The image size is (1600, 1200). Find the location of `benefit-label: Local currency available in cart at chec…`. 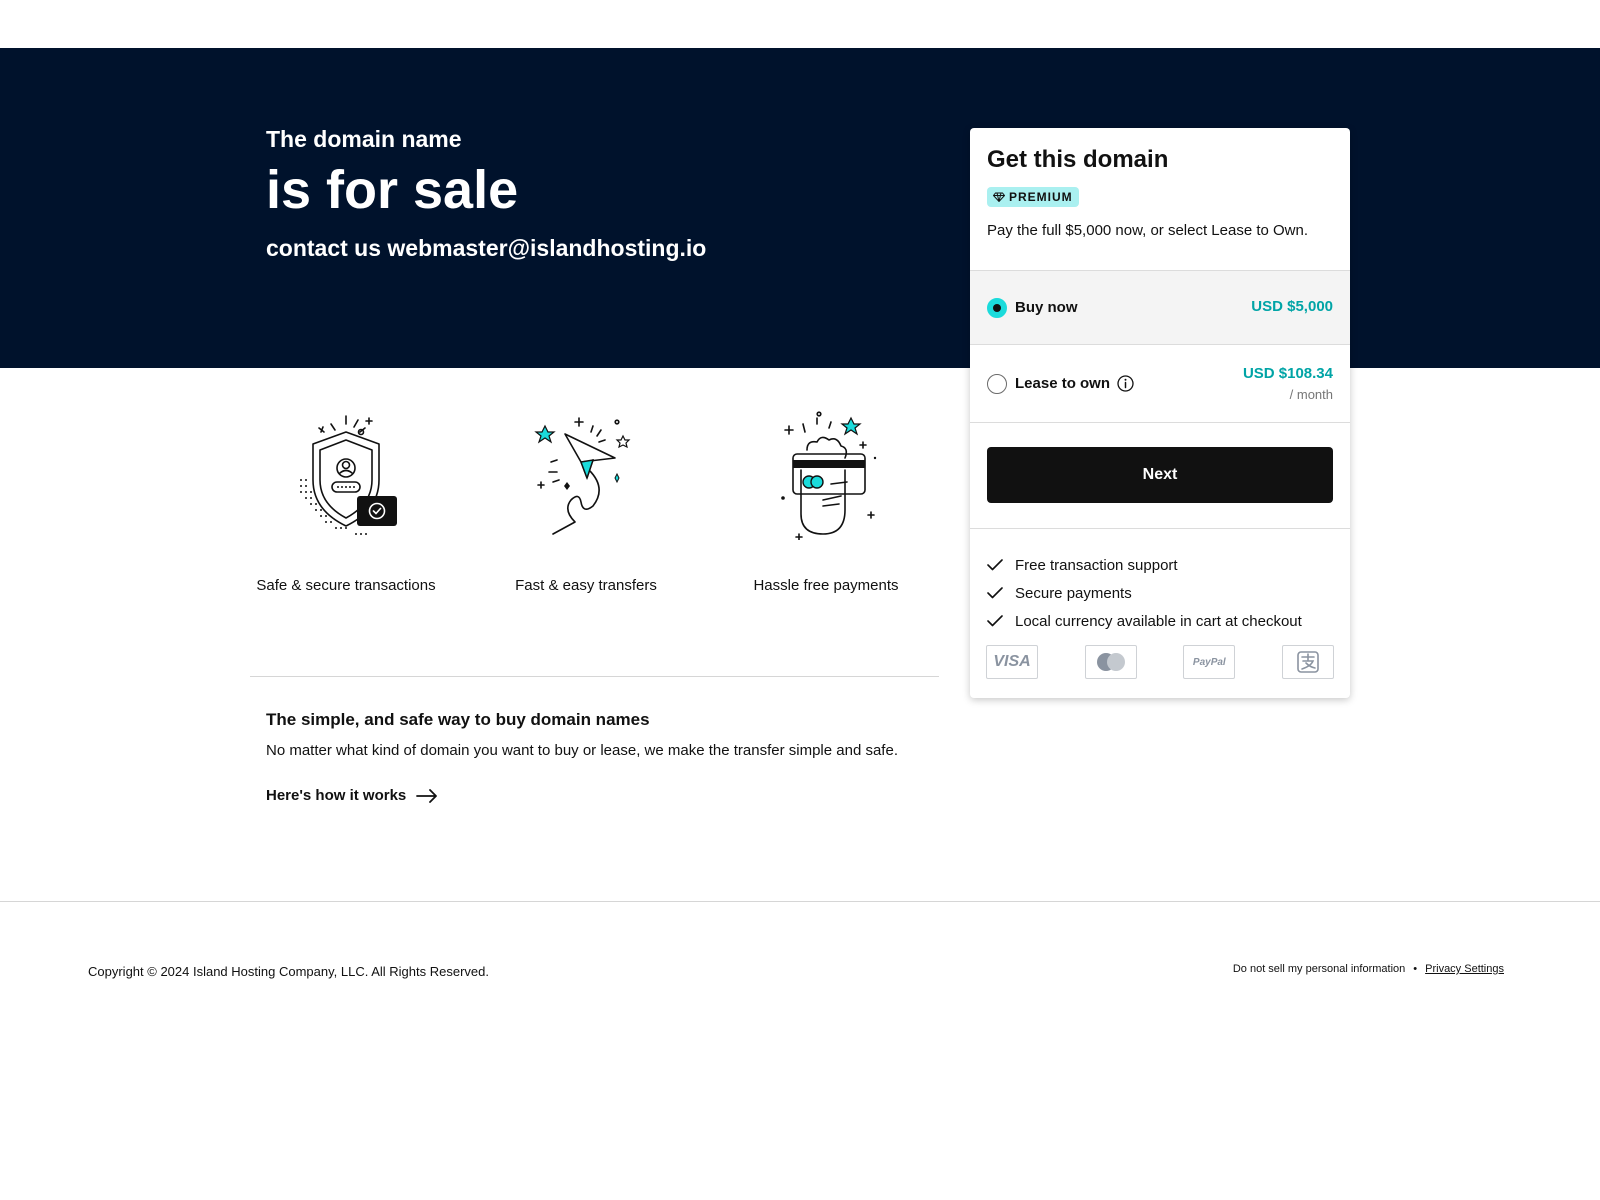

benefit-label: Local currency available in cart at chec… is located at coordinates (1158, 621).